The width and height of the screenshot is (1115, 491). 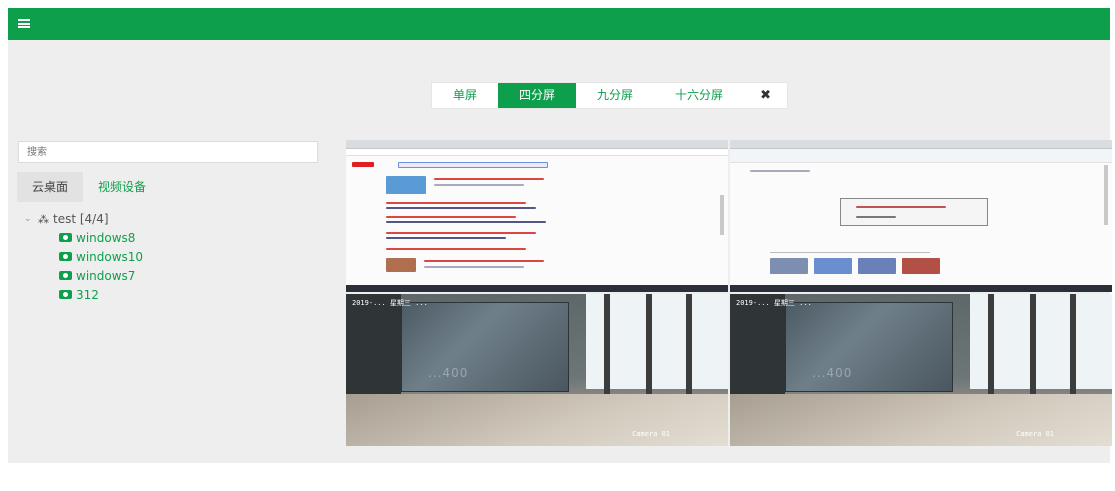 I want to click on browser-tab-strip, so click(x=537, y=144).